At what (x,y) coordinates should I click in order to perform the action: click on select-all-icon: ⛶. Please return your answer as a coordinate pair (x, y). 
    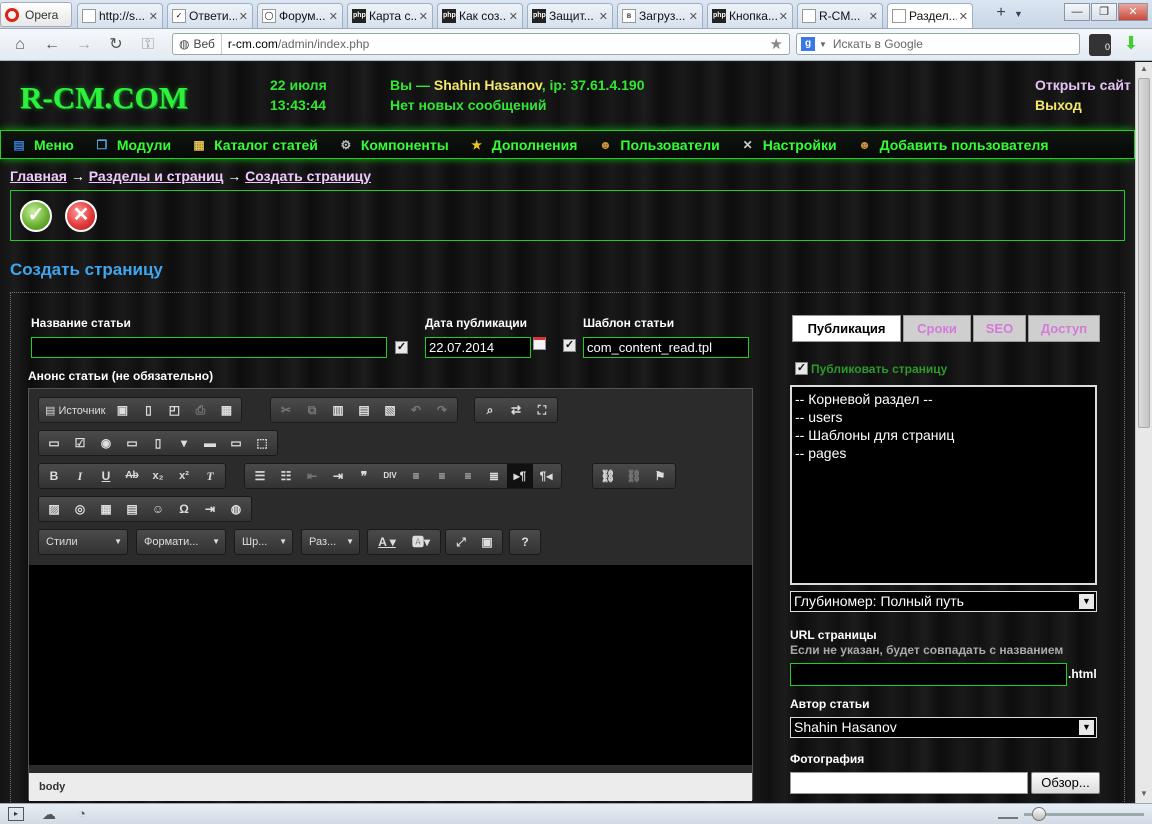
    Looking at the image, I should click on (542, 410).